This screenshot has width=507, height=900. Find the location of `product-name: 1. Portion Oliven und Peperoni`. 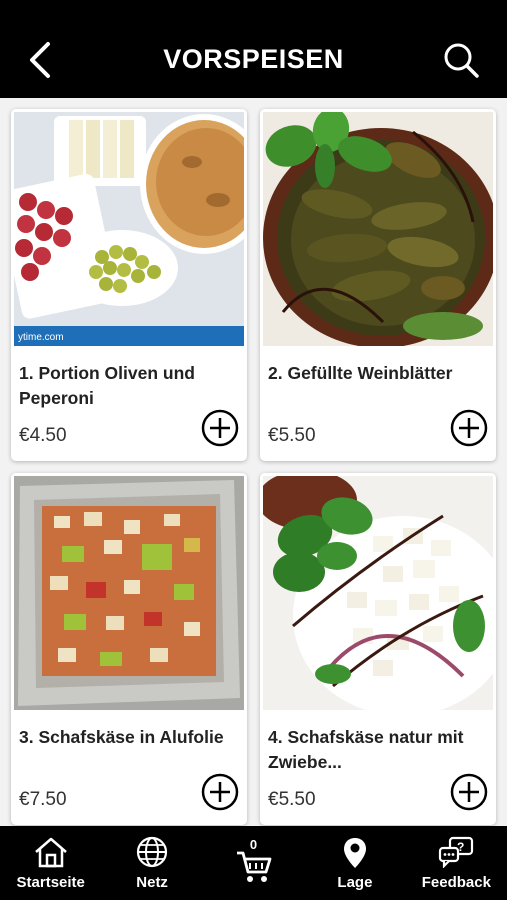

product-name: 1. Portion Oliven und Peperoni is located at coordinates (107, 385).